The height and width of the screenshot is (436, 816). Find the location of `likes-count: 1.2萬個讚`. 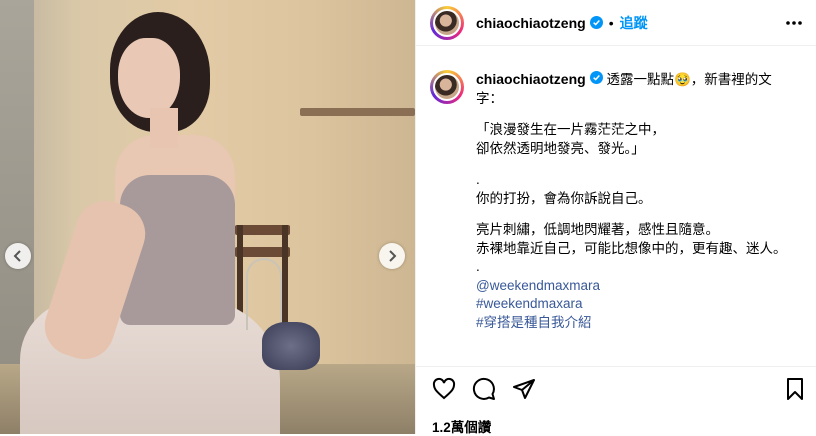

likes-count: 1.2萬個讚 is located at coordinates (461, 426).